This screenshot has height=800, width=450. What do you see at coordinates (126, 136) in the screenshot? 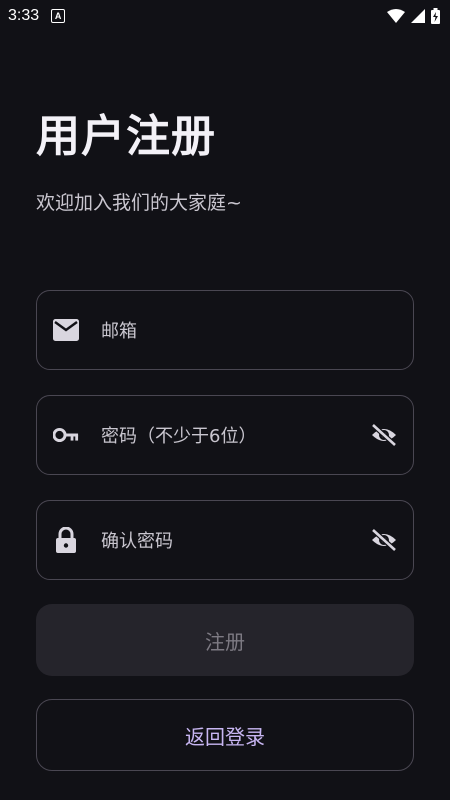
I see `page-title: 用户注册` at bounding box center [126, 136].